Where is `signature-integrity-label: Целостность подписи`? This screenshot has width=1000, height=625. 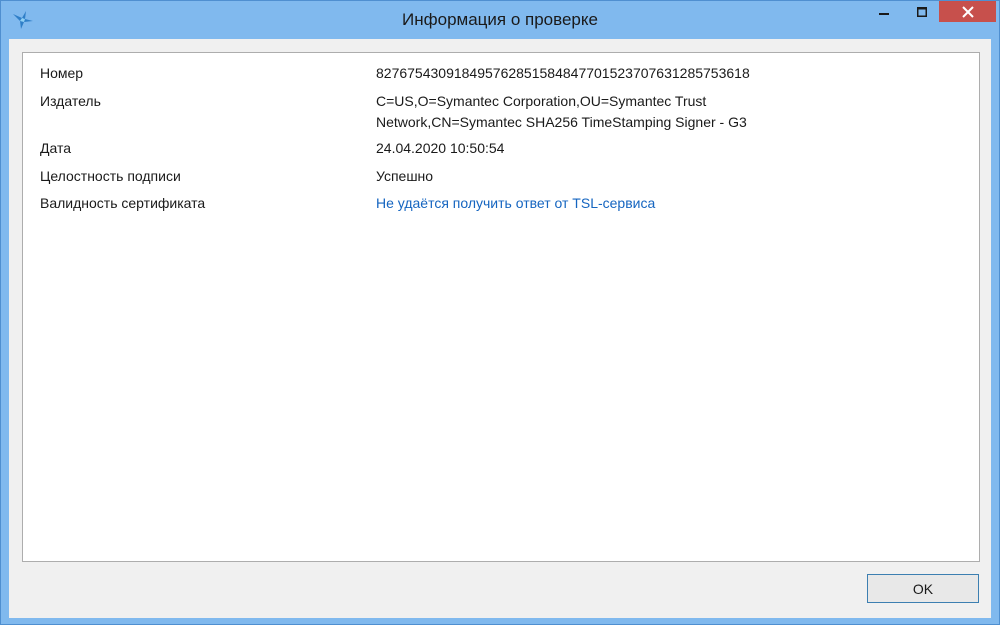 signature-integrity-label: Целостность подписи is located at coordinates (110, 176).